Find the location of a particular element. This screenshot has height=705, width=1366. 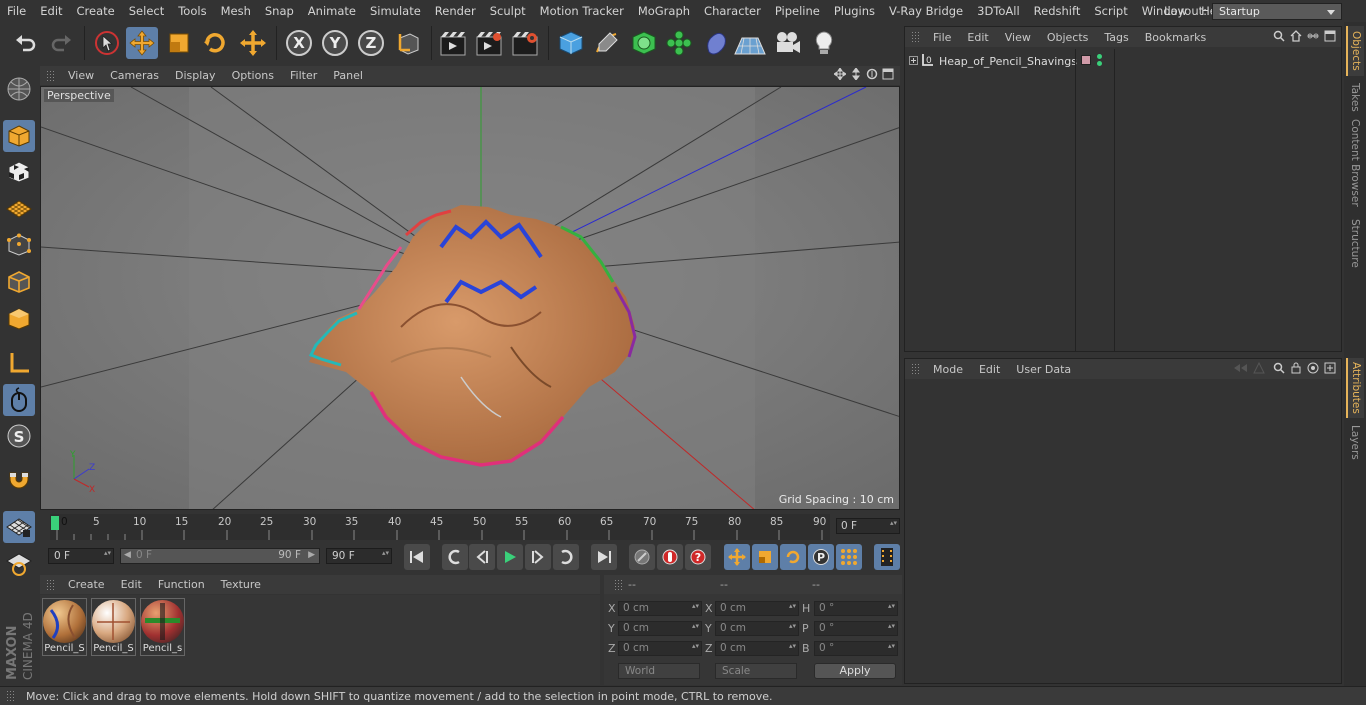

expand-icon is located at coordinates (913, 61).